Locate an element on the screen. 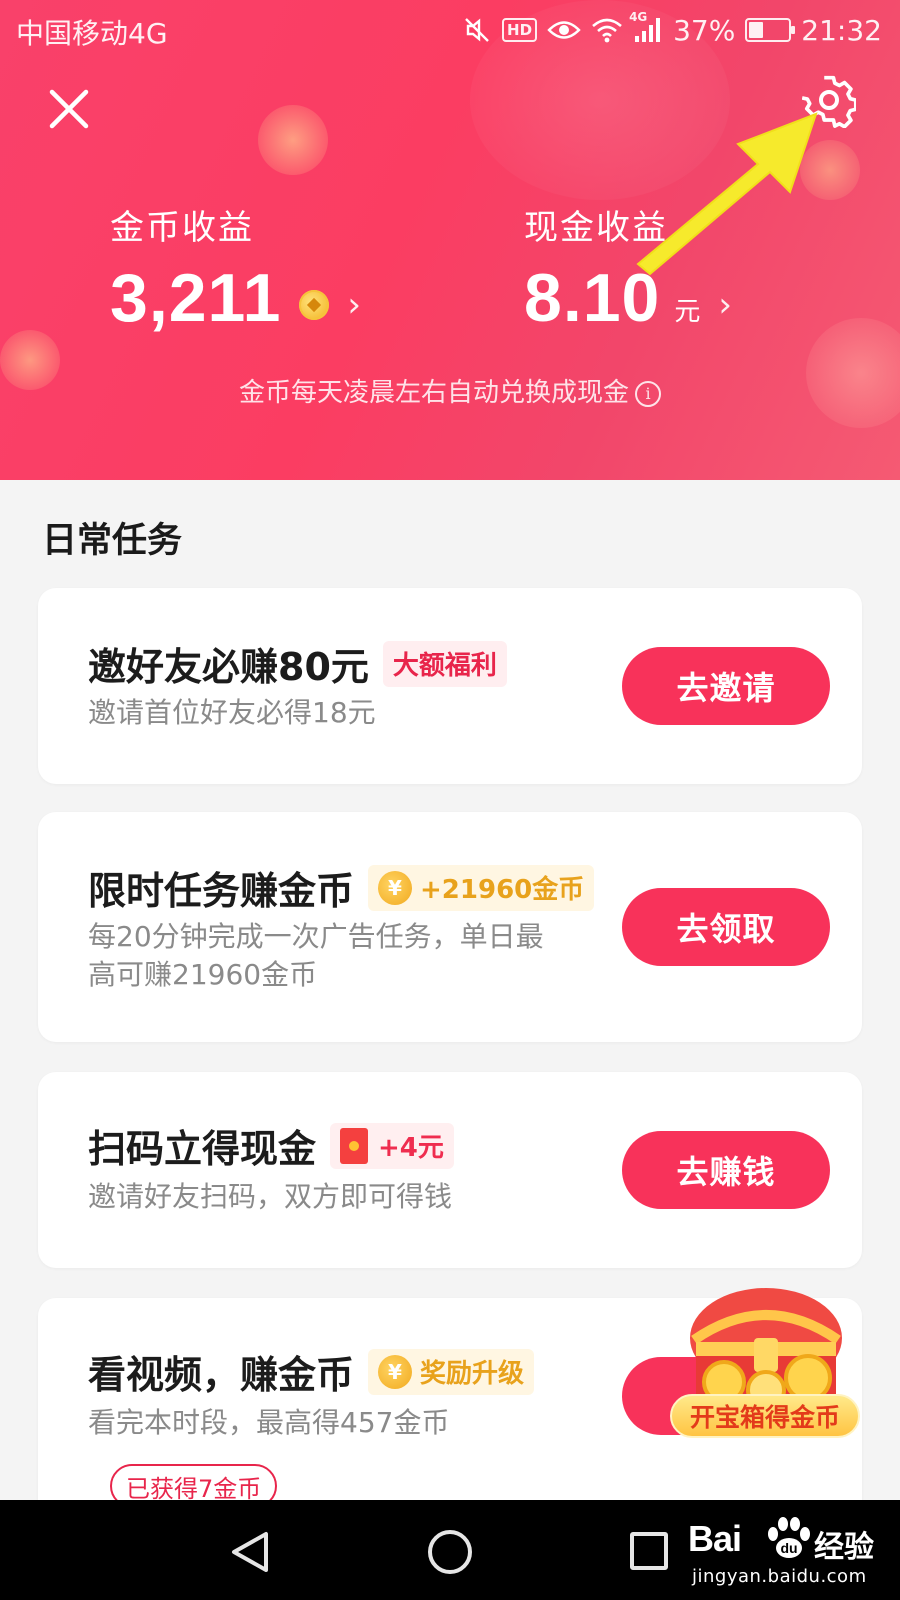 Image resolution: width=900 pixels, height=1600 pixels. task-tag: +4元 is located at coordinates (392, 1145).